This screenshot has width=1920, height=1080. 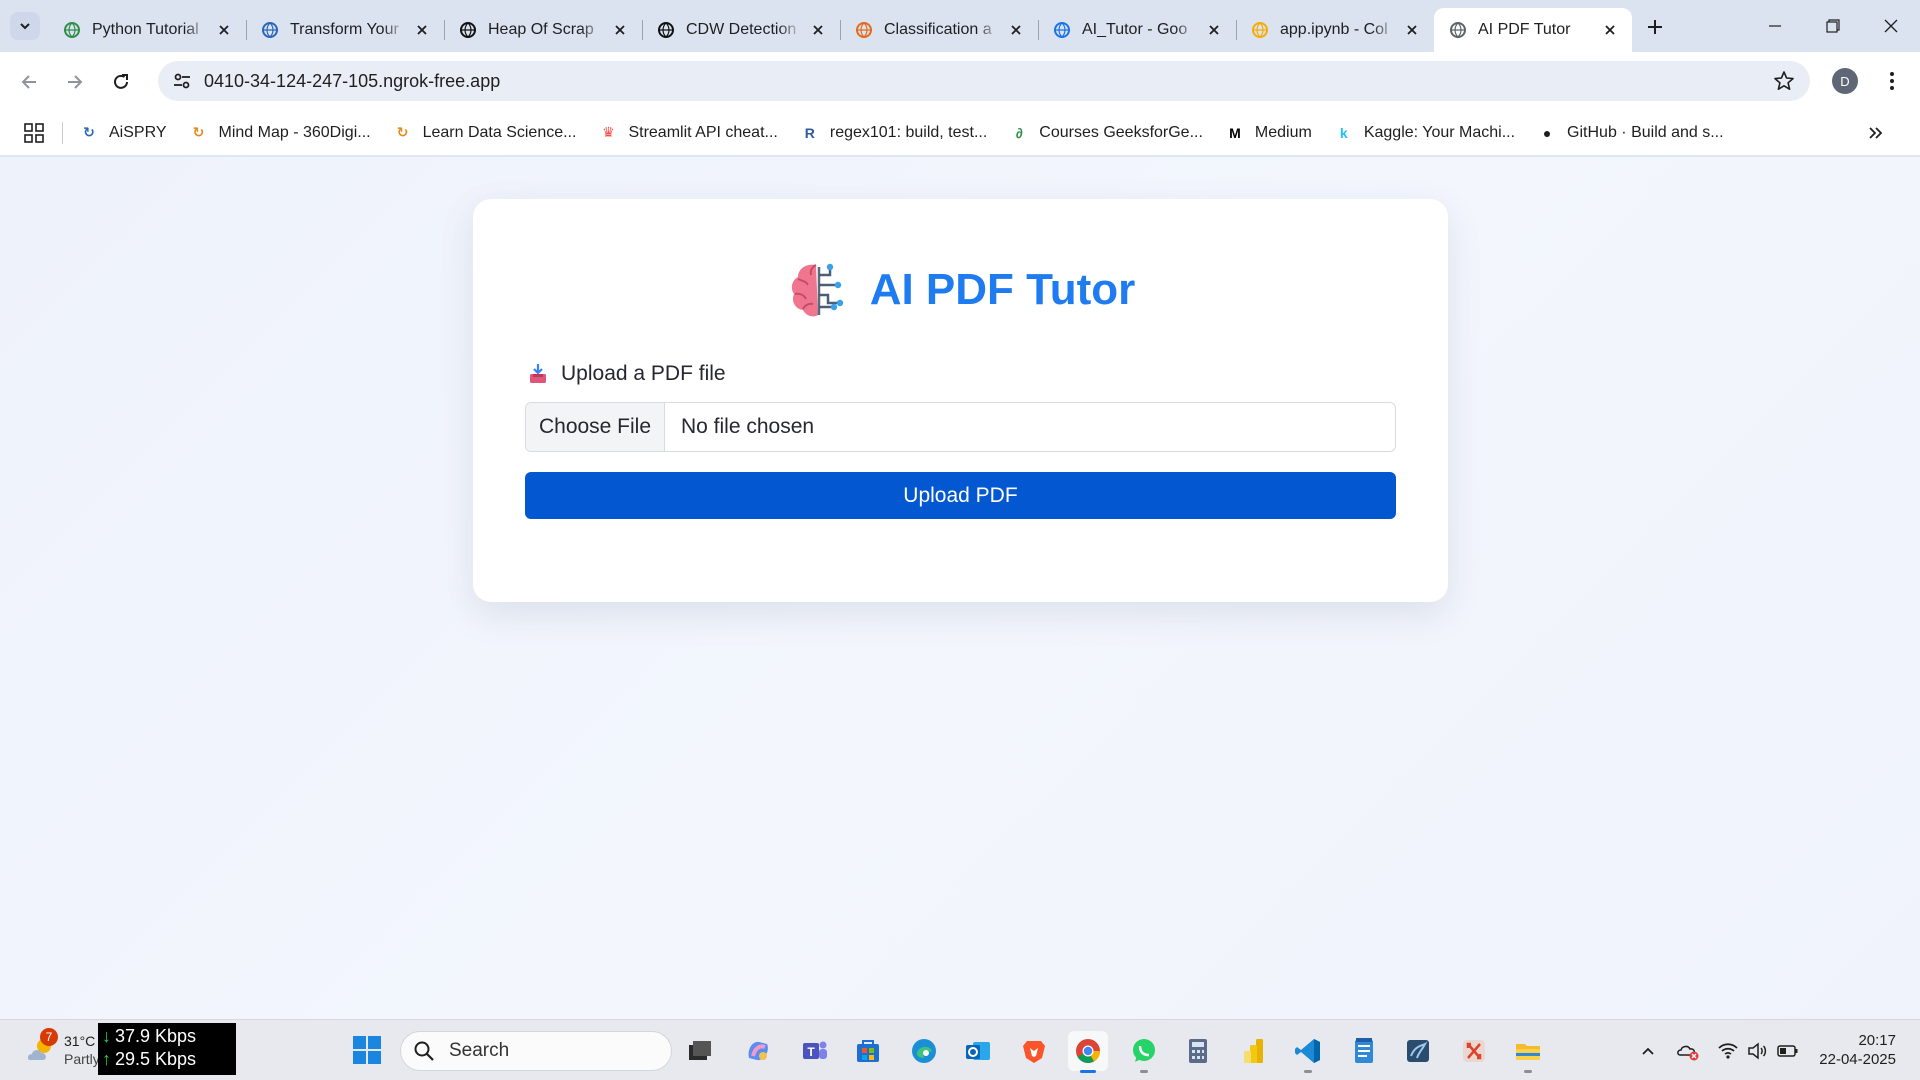 What do you see at coordinates (1775, 26) in the screenshot?
I see `minimize-button` at bounding box center [1775, 26].